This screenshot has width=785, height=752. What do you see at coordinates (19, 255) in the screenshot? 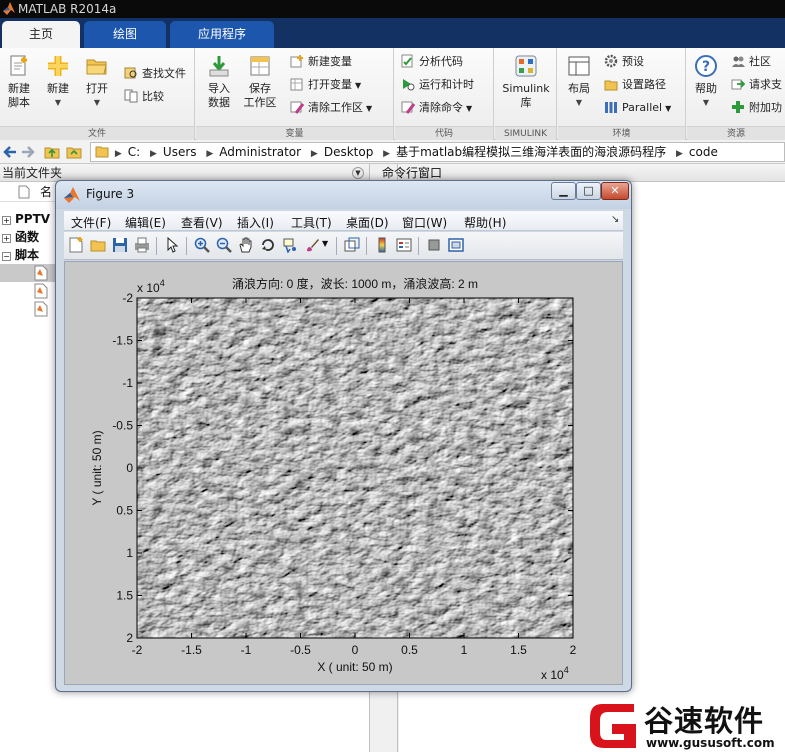
I see `tree-item-scripts: − 脚本` at bounding box center [19, 255].